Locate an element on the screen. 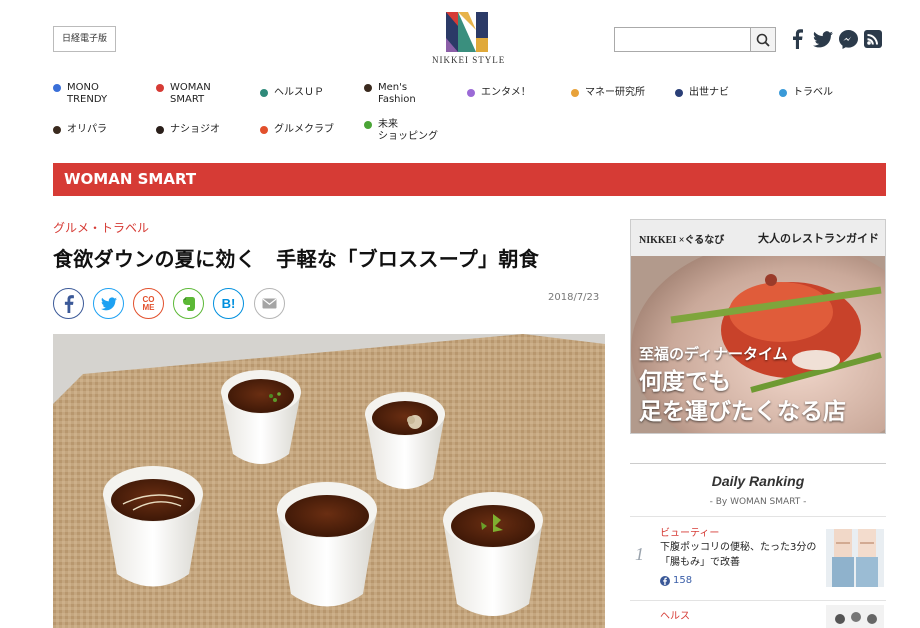  nav-item-mens-fashion: Men's Fashion is located at coordinates (390, 94).